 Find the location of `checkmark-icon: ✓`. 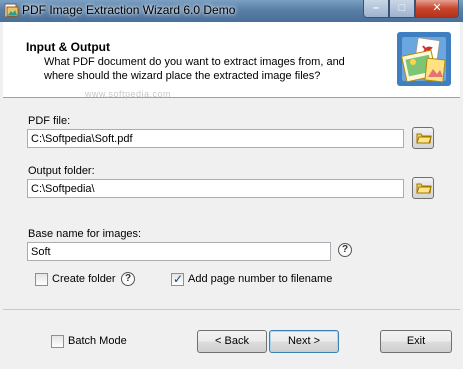

checkmark-icon: ✓ is located at coordinates (178, 279).